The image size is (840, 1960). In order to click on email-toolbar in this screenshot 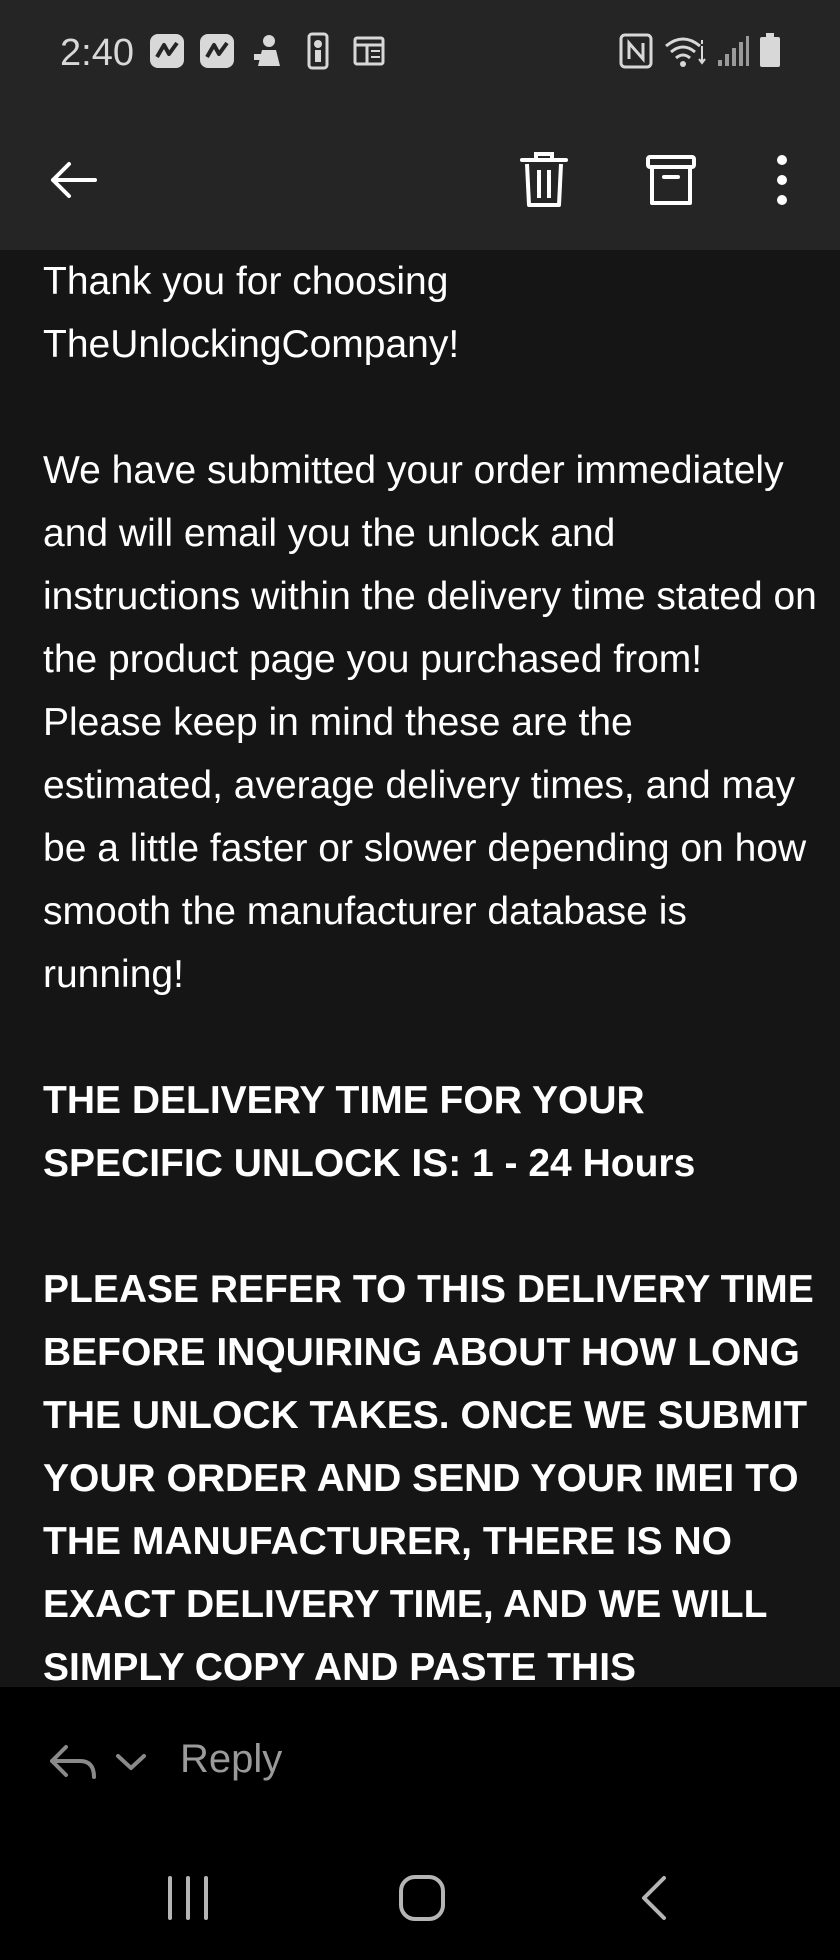, I will do `click(420, 175)`.